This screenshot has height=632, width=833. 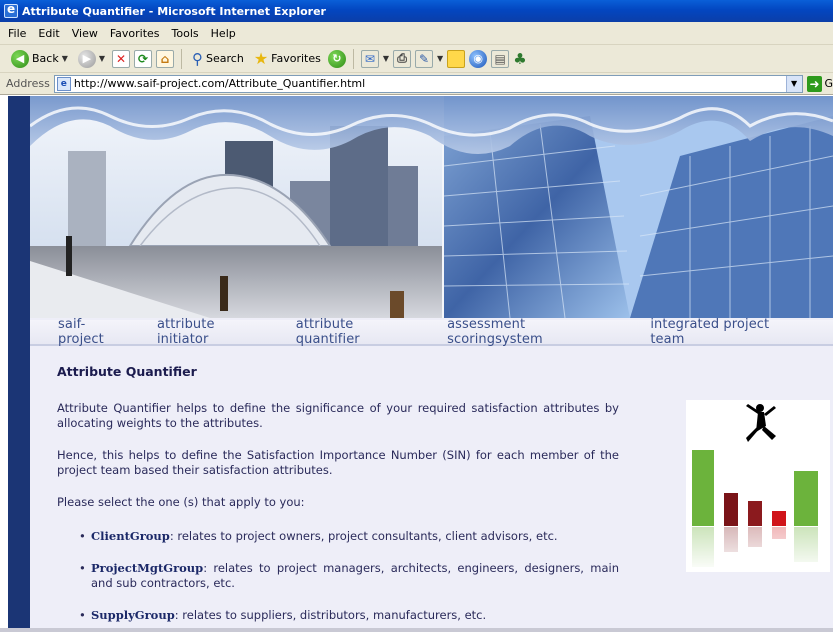 I want to click on nav-saif-project: saif-project, so click(x=94, y=332).